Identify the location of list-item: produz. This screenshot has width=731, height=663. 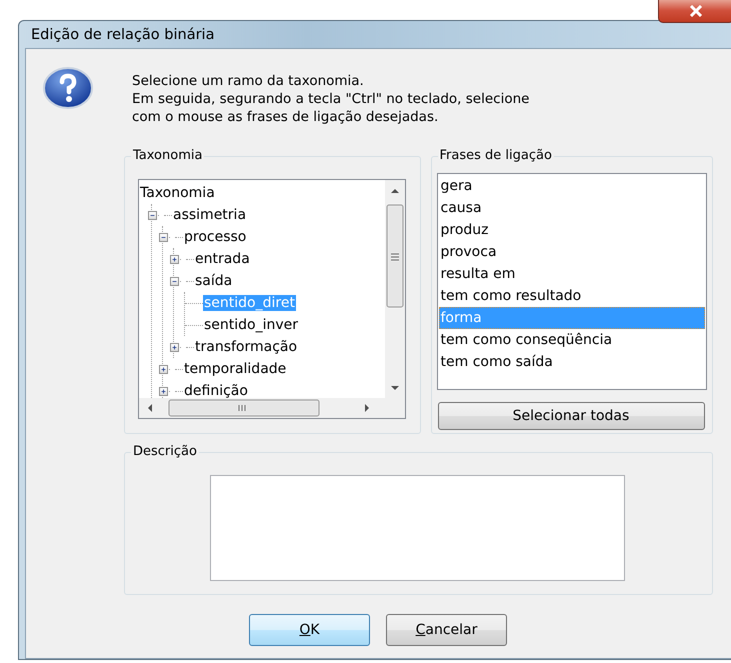
(571, 230).